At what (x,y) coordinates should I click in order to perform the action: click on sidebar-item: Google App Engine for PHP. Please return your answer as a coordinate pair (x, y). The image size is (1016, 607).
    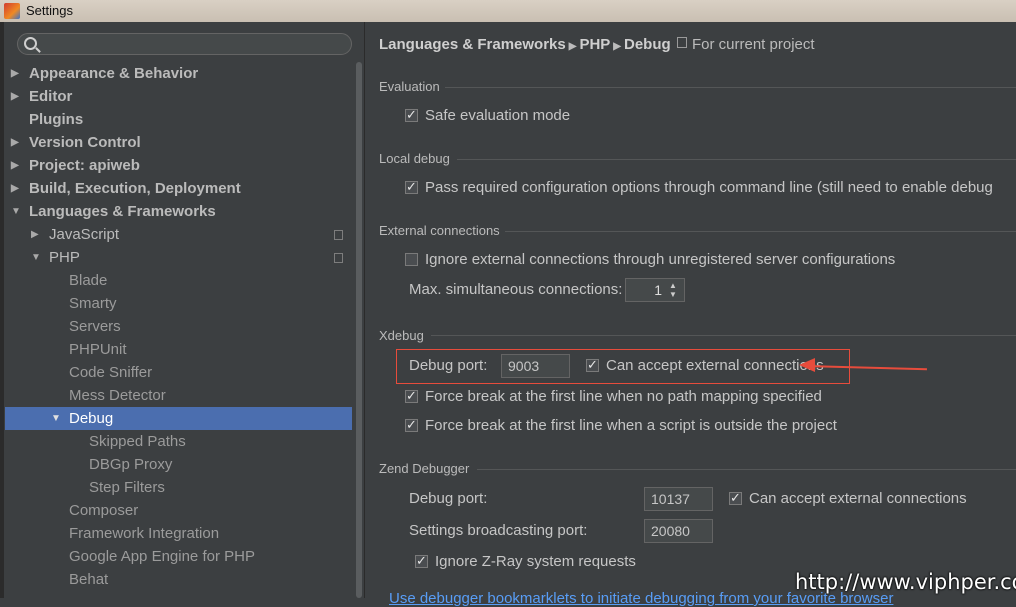
    Looking at the image, I should click on (176, 556).